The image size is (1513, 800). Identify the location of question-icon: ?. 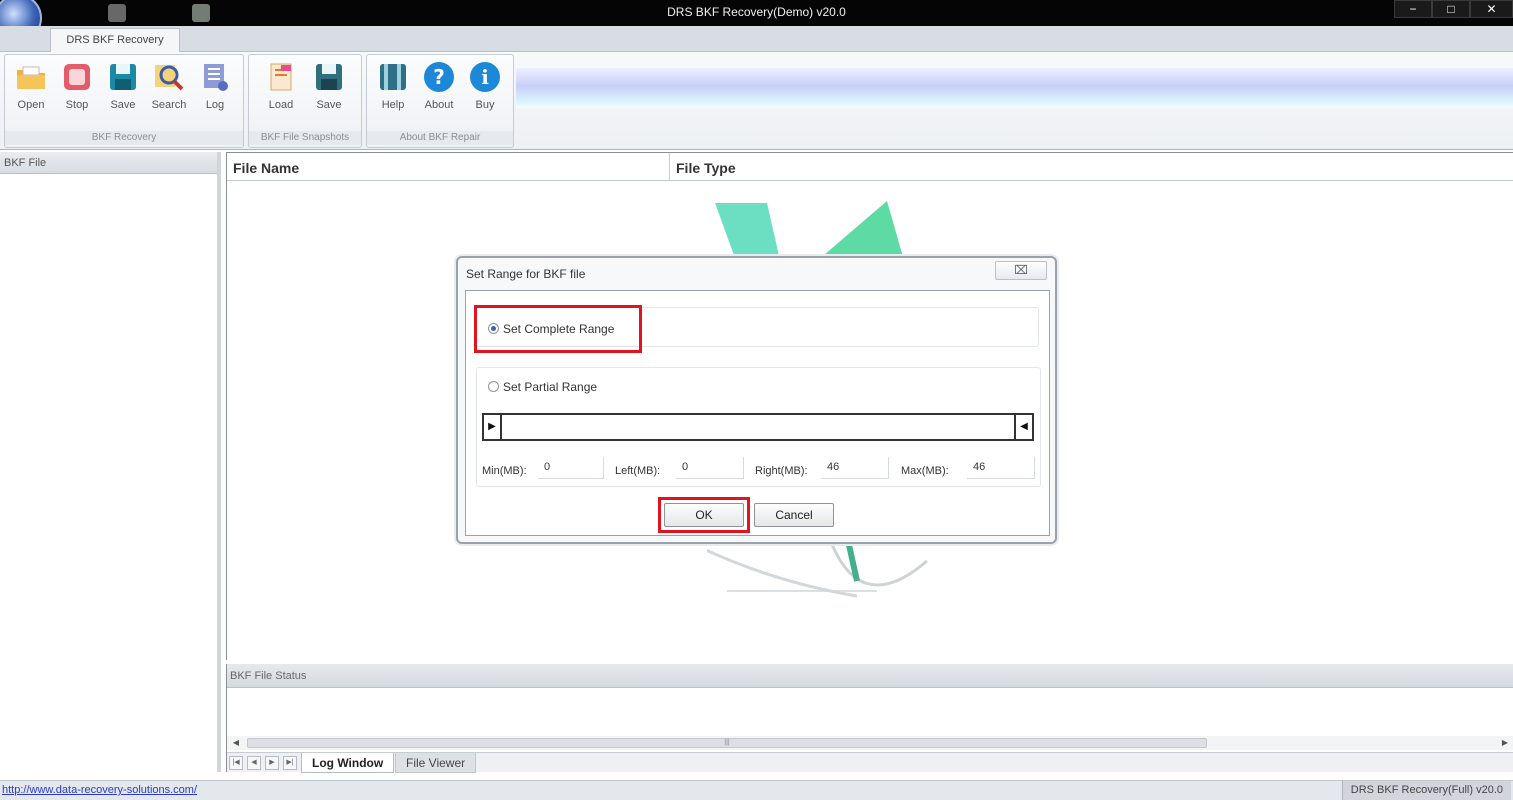
(439, 77).